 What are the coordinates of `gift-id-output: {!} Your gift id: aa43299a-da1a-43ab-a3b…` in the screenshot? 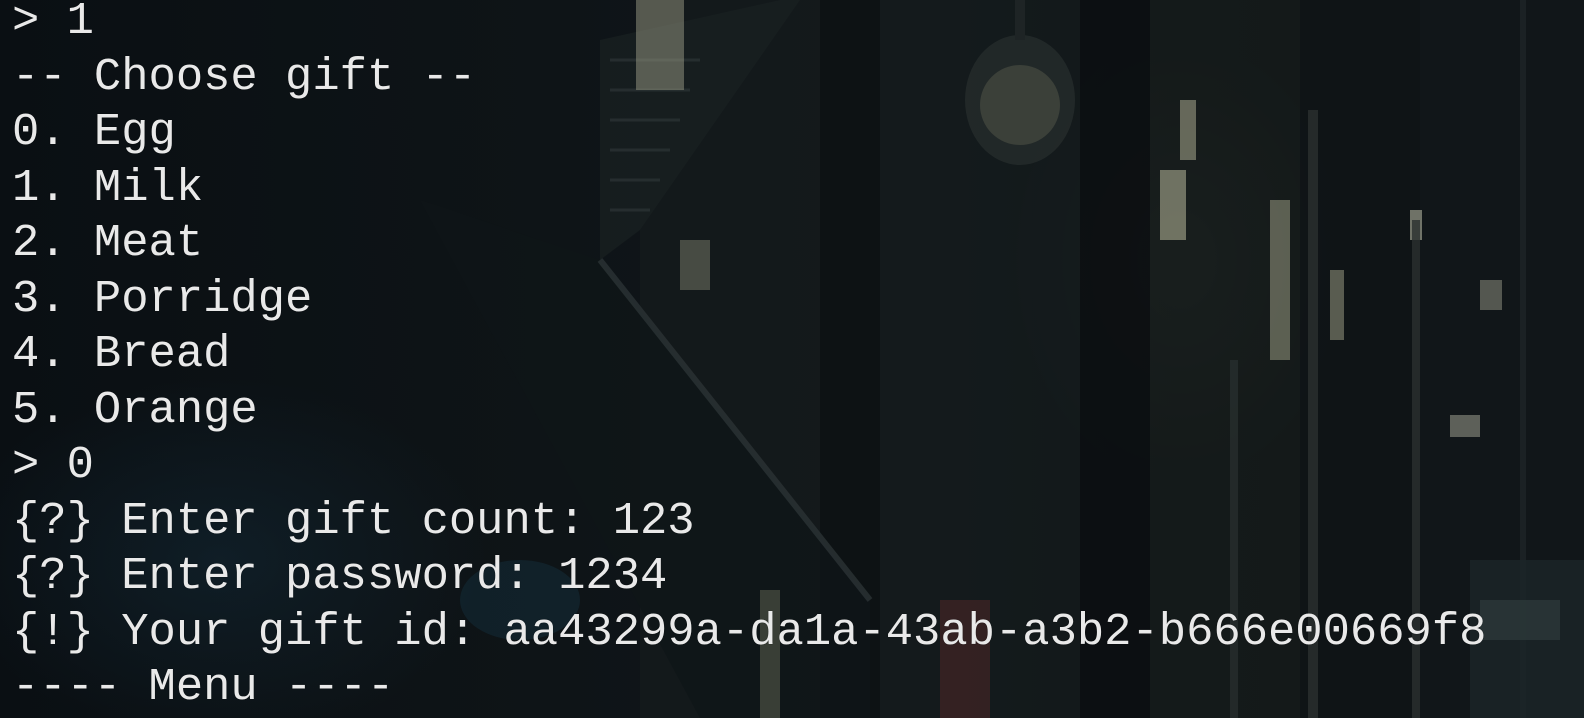 It's located at (749, 631).